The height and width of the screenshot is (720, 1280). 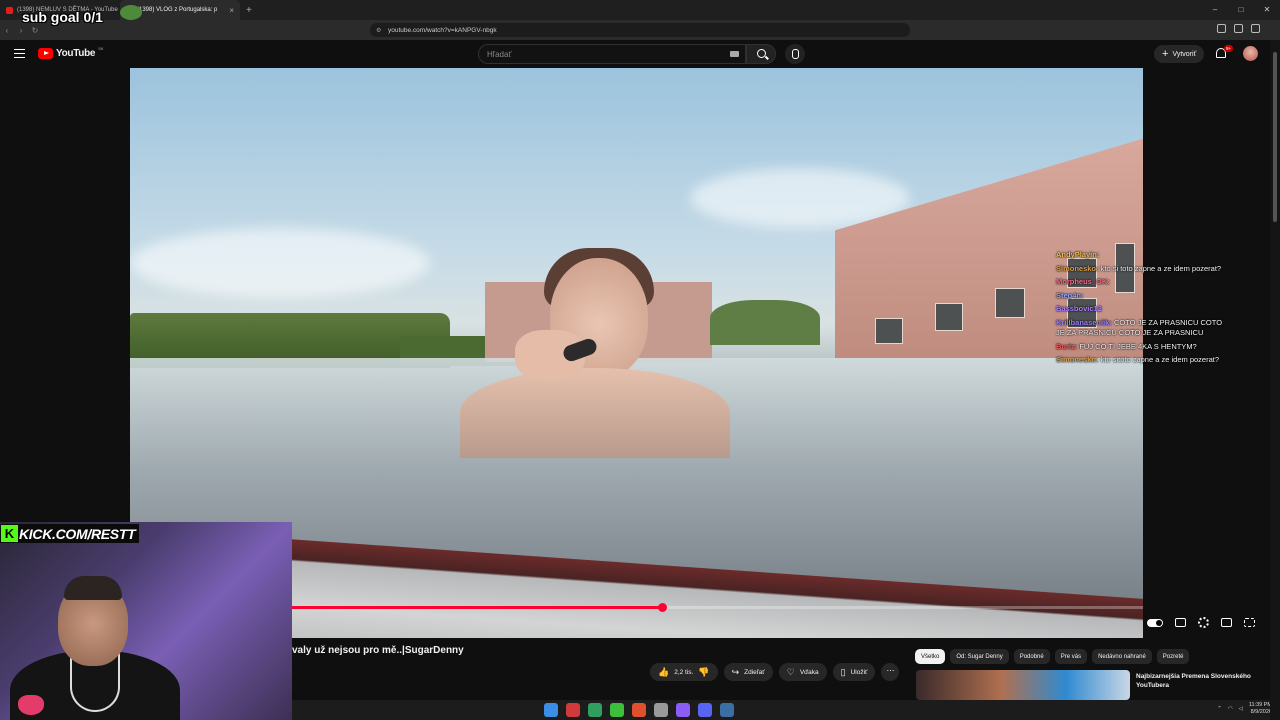 What do you see at coordinates (612, 54) in the screenshot?
I see `search-input: Hľadať` at bounding box center [612, 54].